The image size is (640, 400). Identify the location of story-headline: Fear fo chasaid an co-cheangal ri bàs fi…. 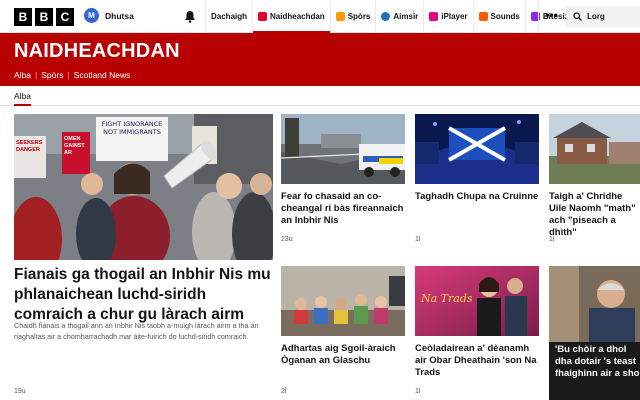
(343, 209).